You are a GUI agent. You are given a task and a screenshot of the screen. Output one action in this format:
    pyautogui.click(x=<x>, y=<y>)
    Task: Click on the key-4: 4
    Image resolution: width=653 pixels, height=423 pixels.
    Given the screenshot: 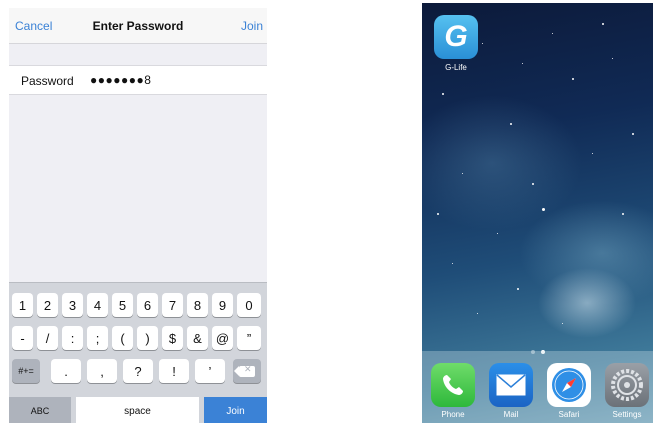 What is the action you would take?
    pyautogui.click(x=97, y=305)
    